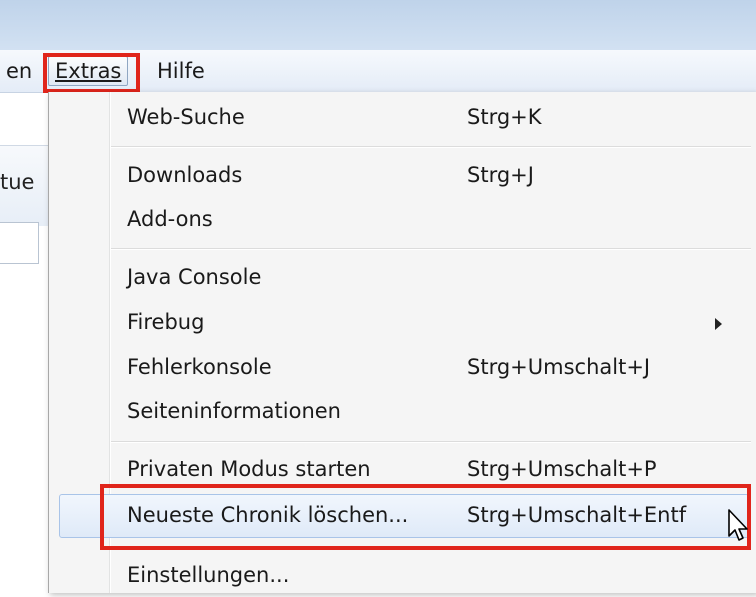  What do you see at coordinates (402, 470) in the screenshot?
I see `menu-item-privaten-modus: Privaten Modus starten Strg+Umschalt+P` at bounding box center [402, 470].